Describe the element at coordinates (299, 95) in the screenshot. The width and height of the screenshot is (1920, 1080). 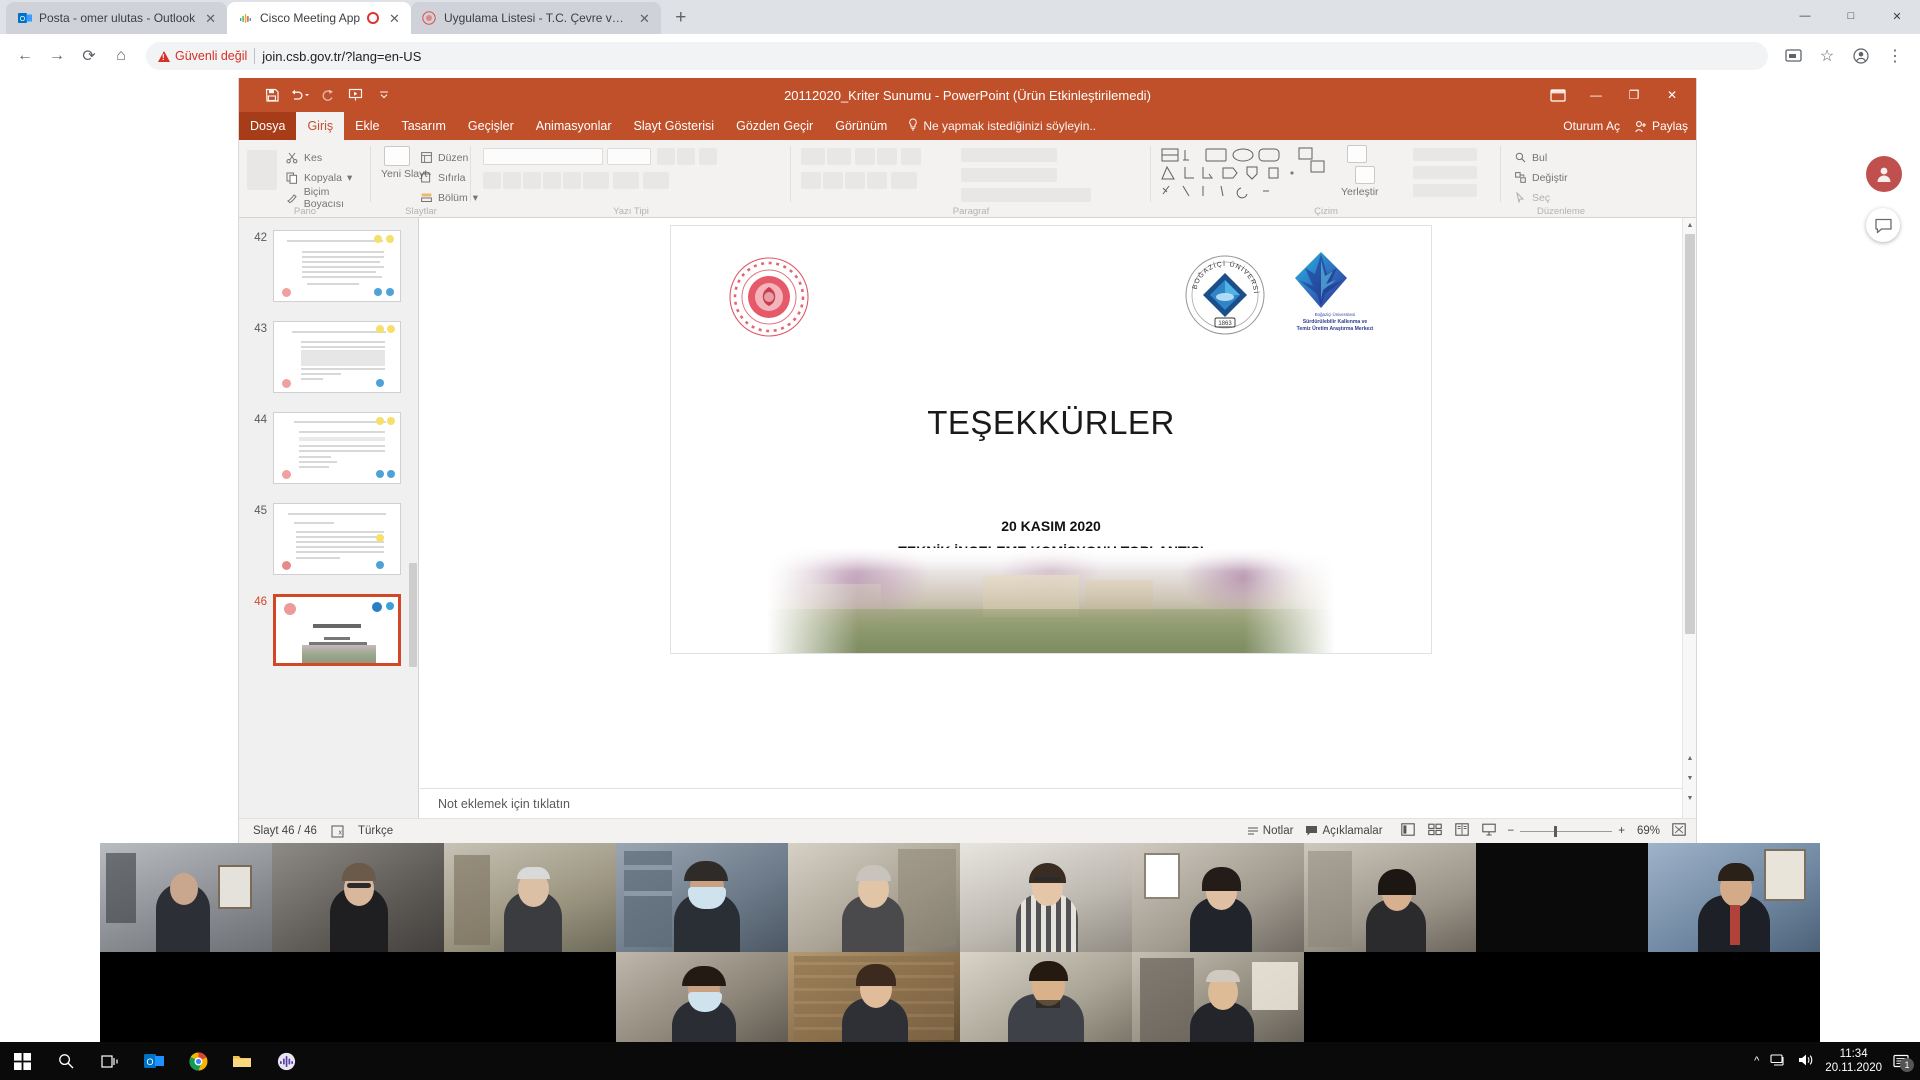
I see `undo-icon` at that location.